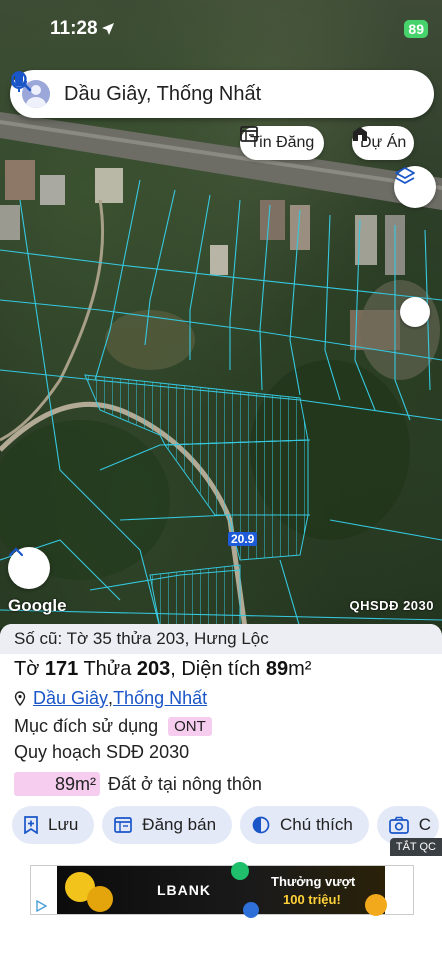 The width and height of the screenshot is (442, 960). I want to click on ad-banner: LBANK Thưởng vượt 100 triệu!, so click(222, 890).